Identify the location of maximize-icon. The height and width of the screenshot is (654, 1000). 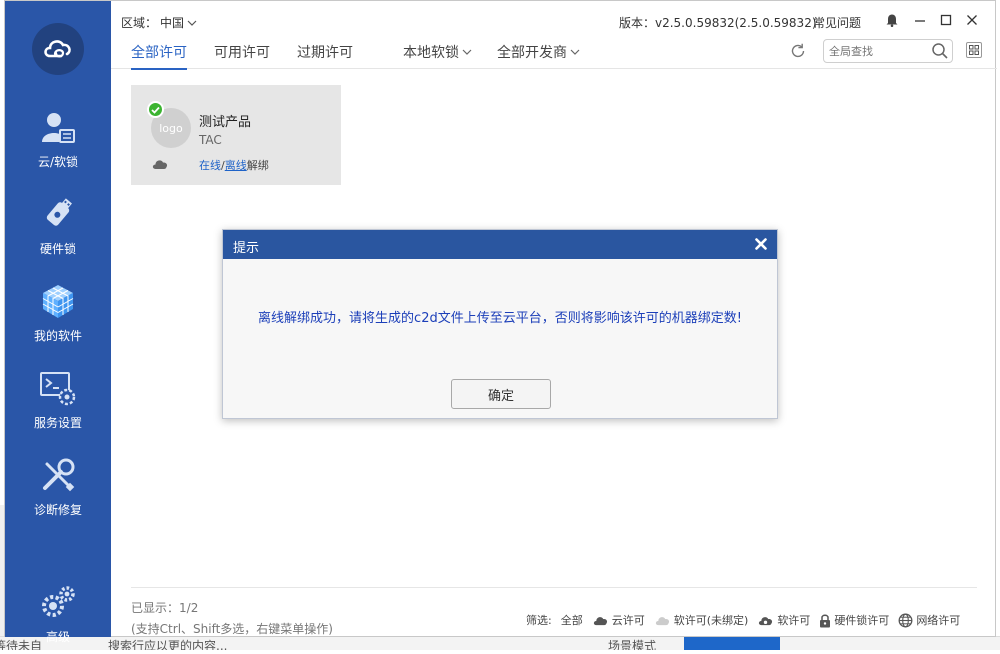
(946, 20).